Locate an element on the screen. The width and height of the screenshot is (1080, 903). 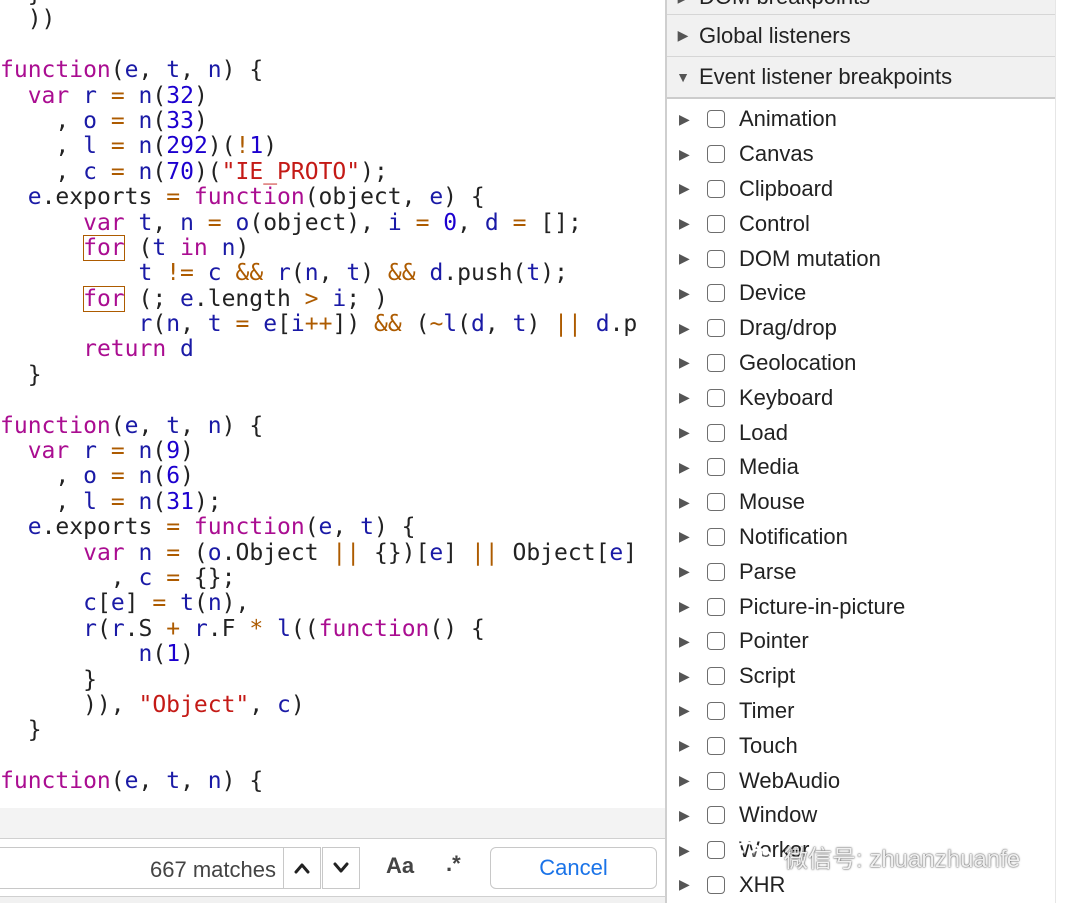
code-line: for (; e.length > i; ) is located at coordinates (318, 298).